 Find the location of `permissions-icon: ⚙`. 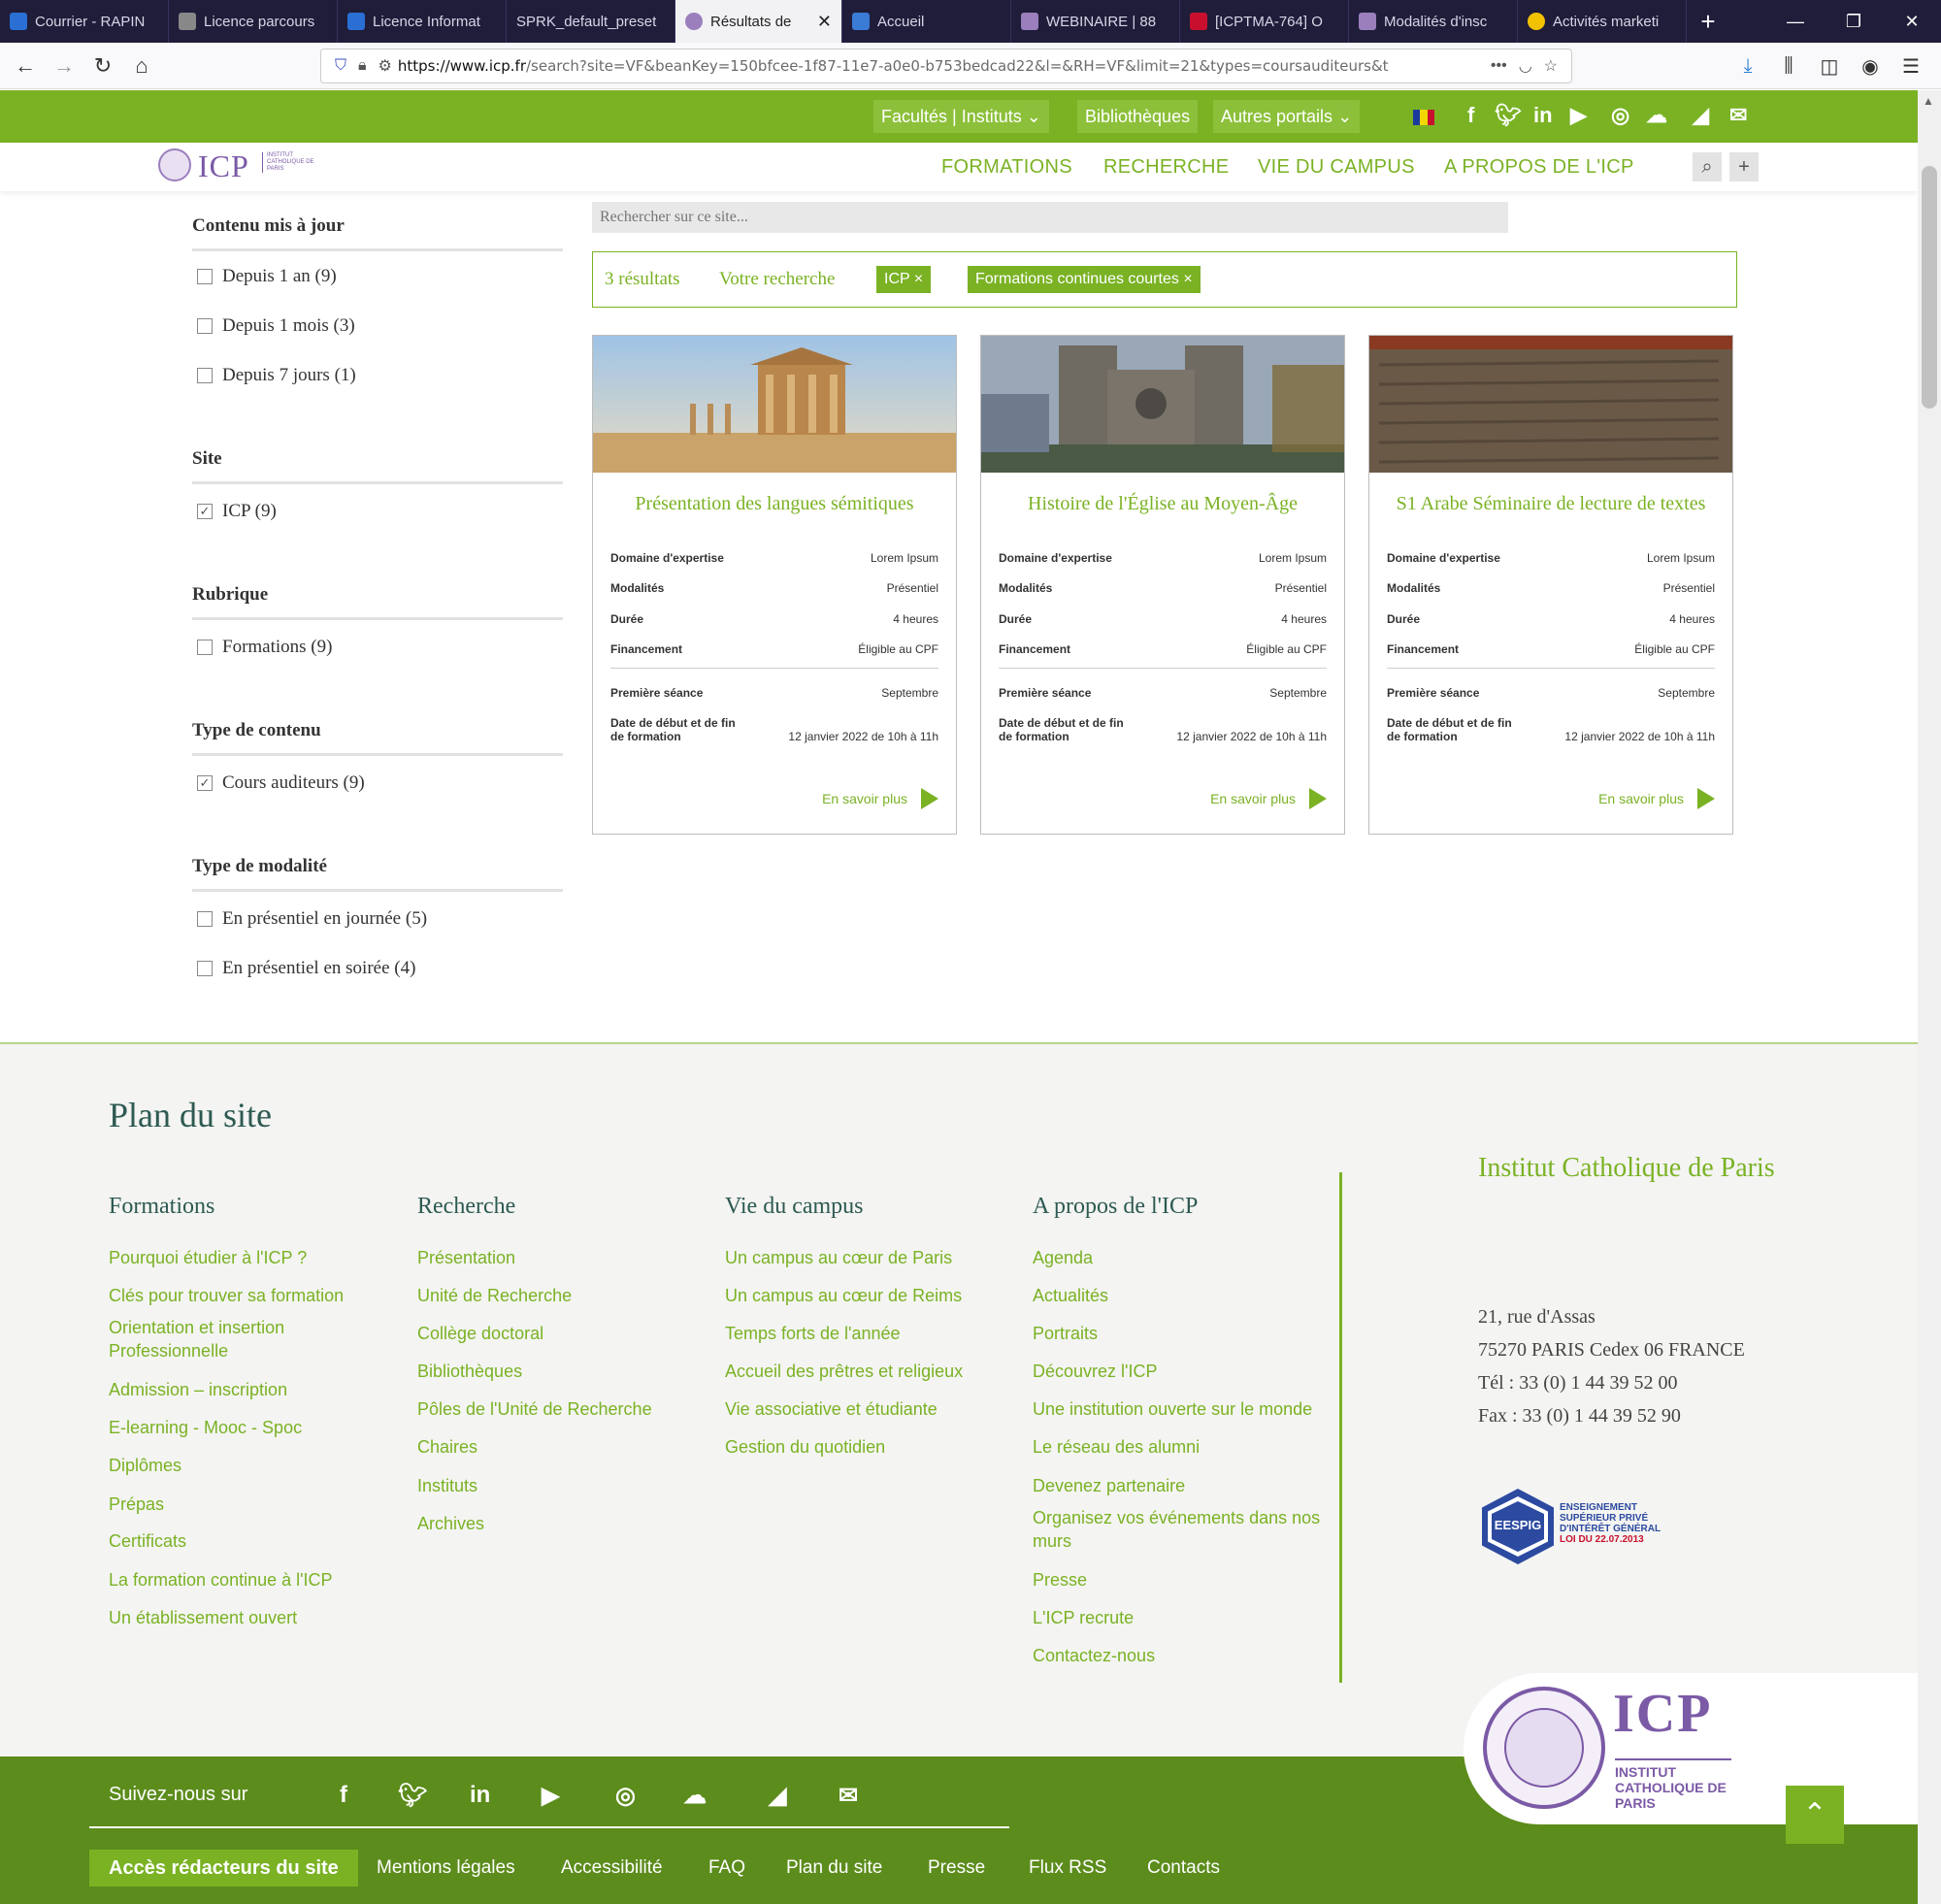

permissions-icon: ⚙ is located at coordinates (385, 66).